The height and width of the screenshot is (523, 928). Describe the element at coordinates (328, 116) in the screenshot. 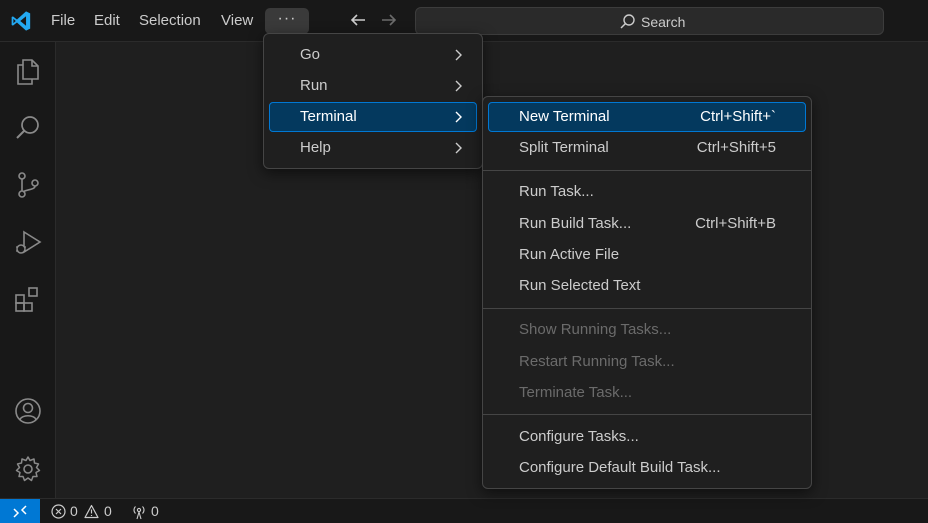

I see `menu-item-label: Terminal` at that location.